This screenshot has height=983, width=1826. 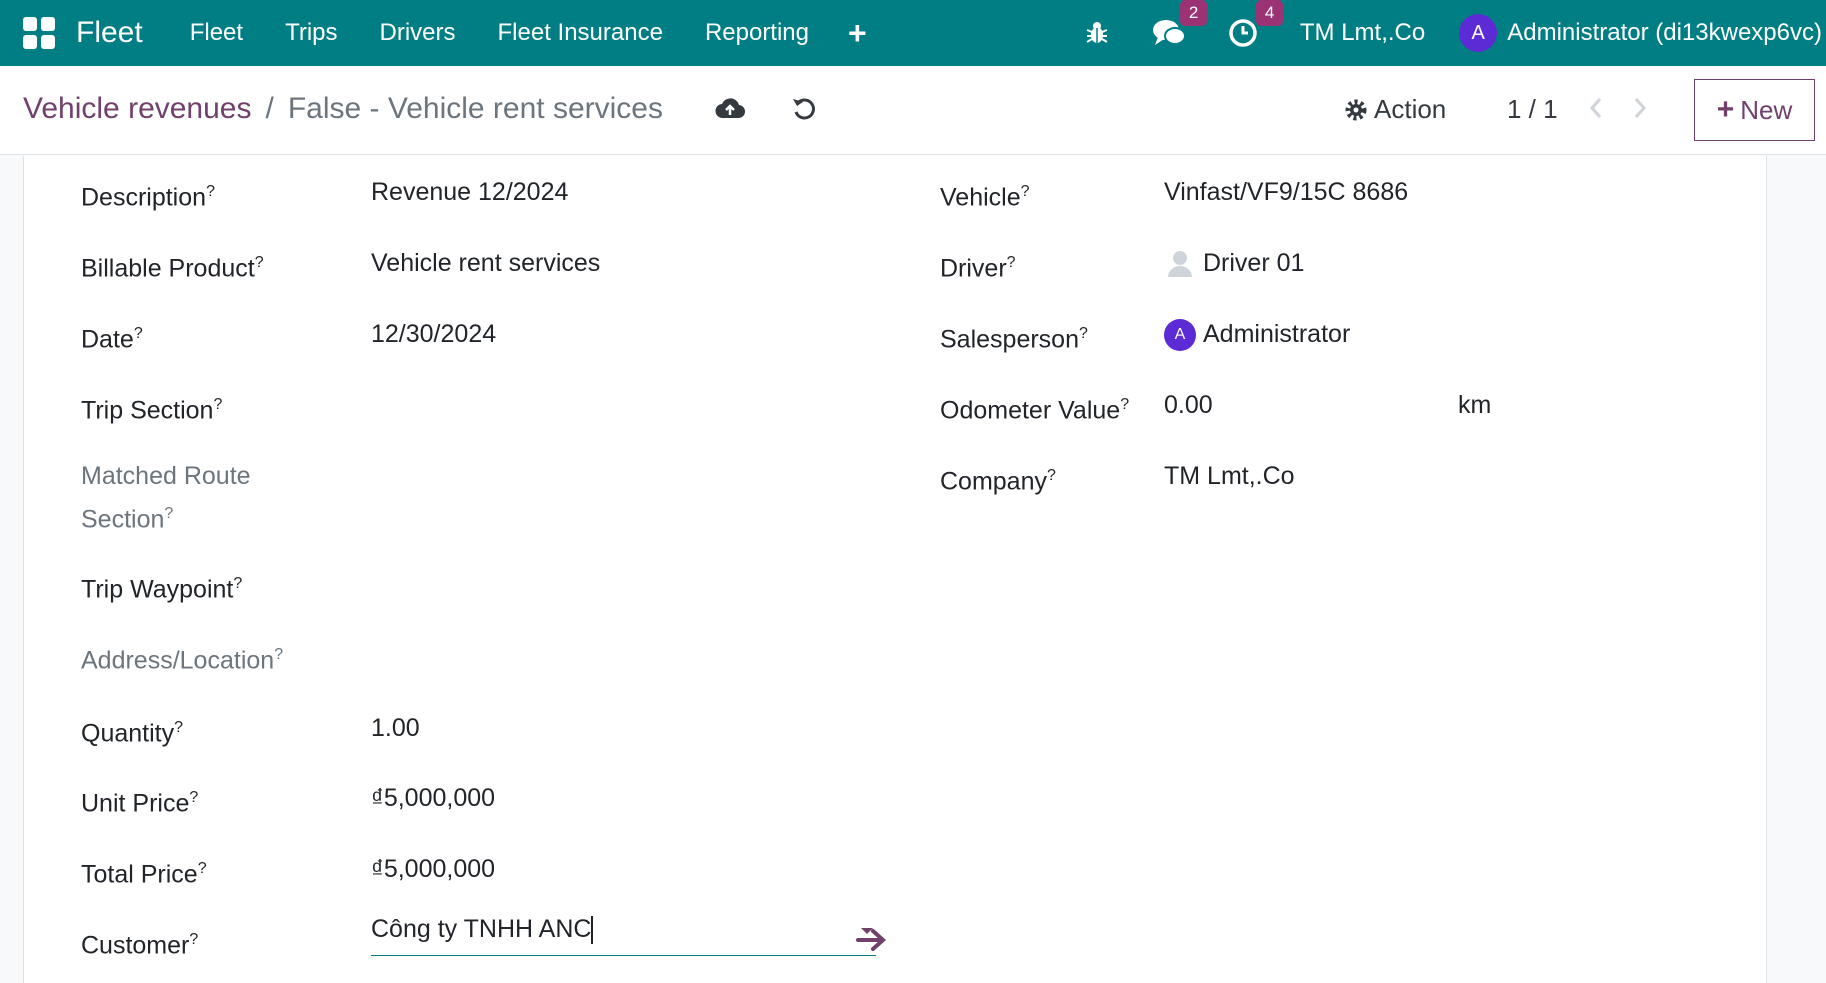 I want to click on chevron-right-icon, so click(x=1640, y=110).